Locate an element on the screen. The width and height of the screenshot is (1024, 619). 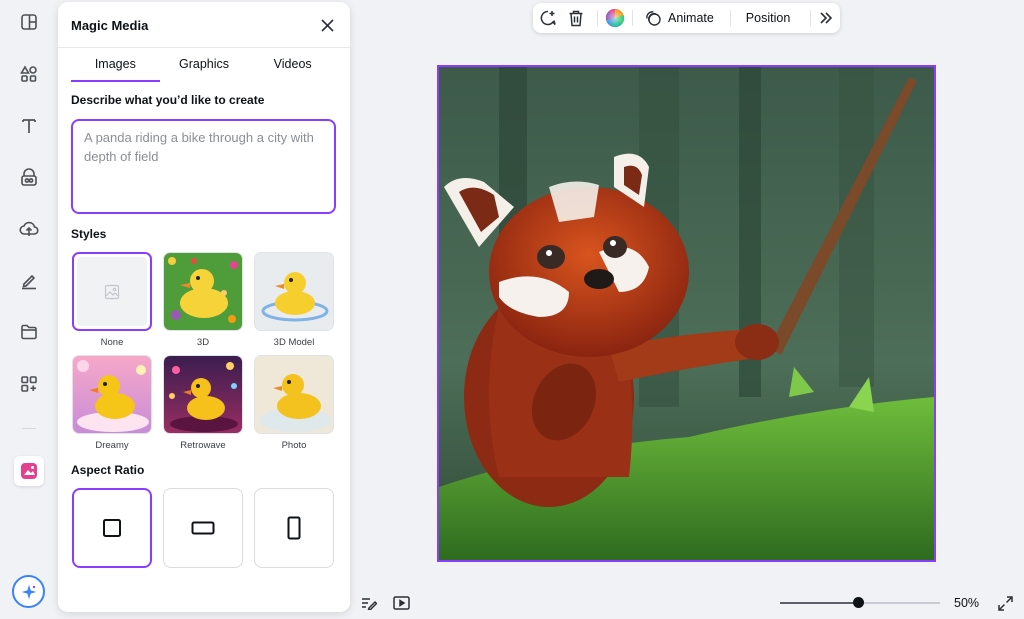
trash-icon is located at coordinates (576, 18).